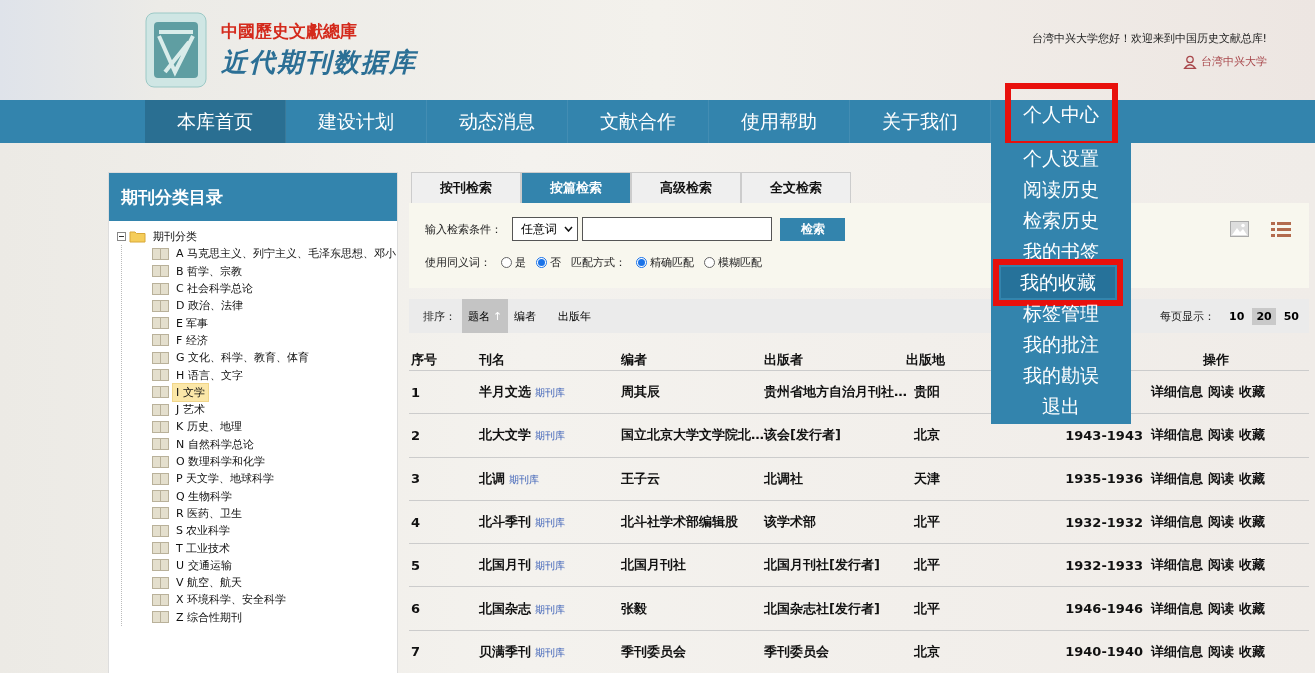 The height and width of the screenshot is (673, 1315). Describe the element at coordinates (243, 358) in the screenshot. I see `tree-item: G 文化、科学、教育、体育` at that location.